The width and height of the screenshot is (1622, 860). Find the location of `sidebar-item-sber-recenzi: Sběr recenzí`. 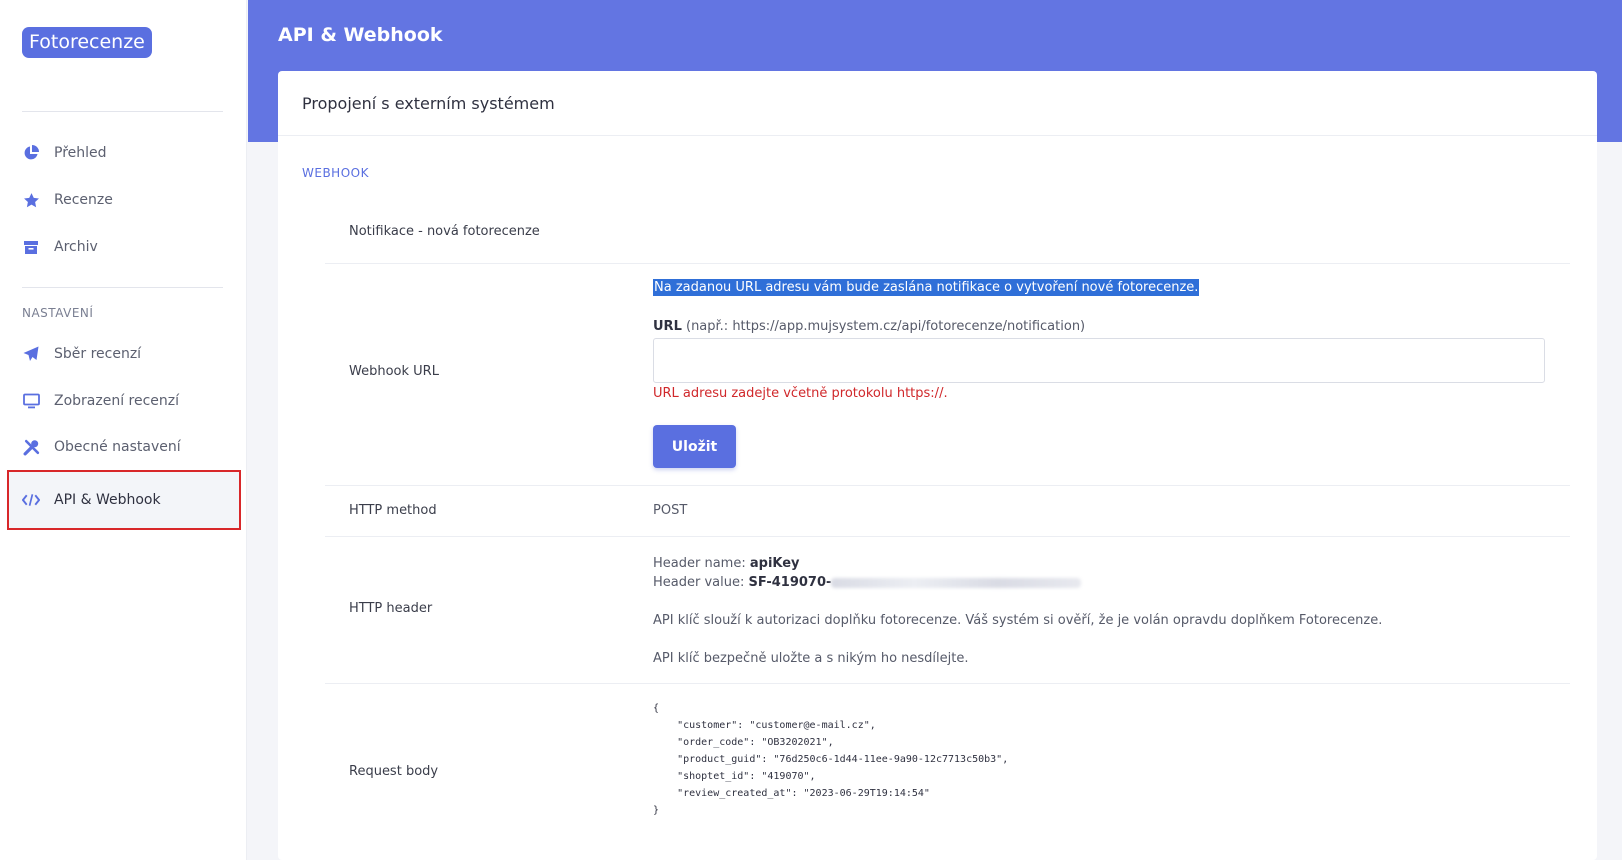

sidebar-item-sber-recenzi: Sběr recenzí is located at coordinates (125, 354).